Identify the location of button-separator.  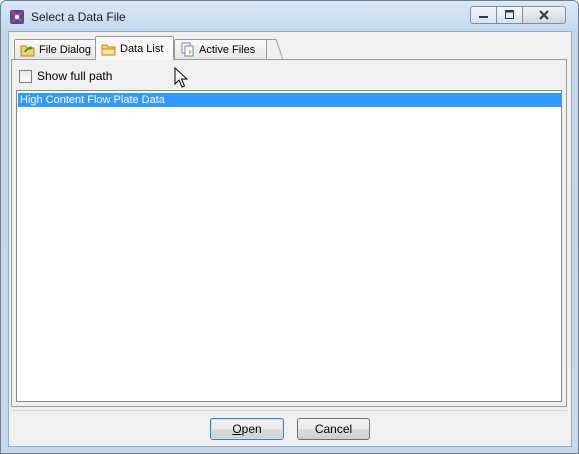
(289, 410).